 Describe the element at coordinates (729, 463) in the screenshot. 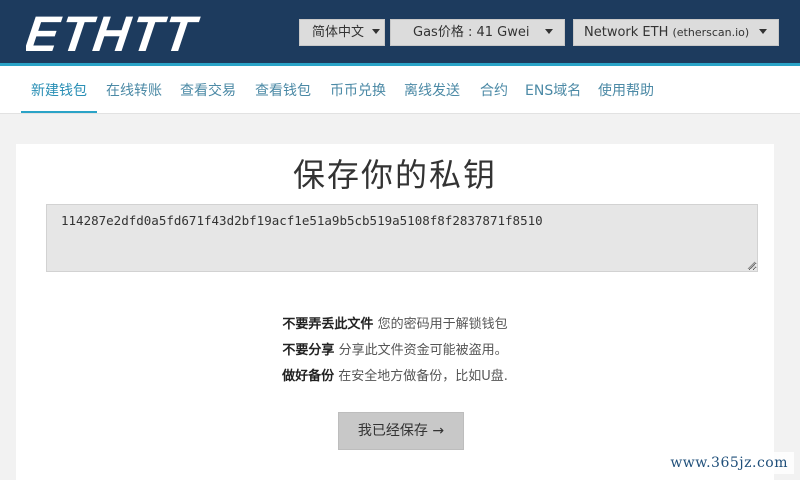

I see `watermark: www.365jz.com` at that location.